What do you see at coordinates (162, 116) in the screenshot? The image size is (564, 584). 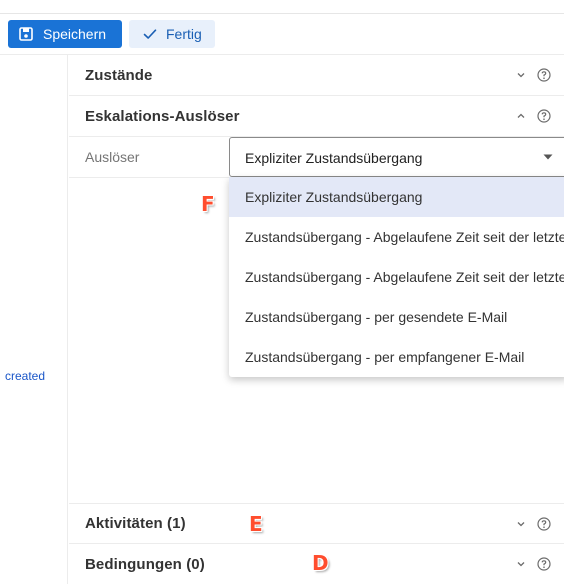 I see `section-escalation-triggers-title: Eskalations-Auslöser` at bounding box center [162, 116].